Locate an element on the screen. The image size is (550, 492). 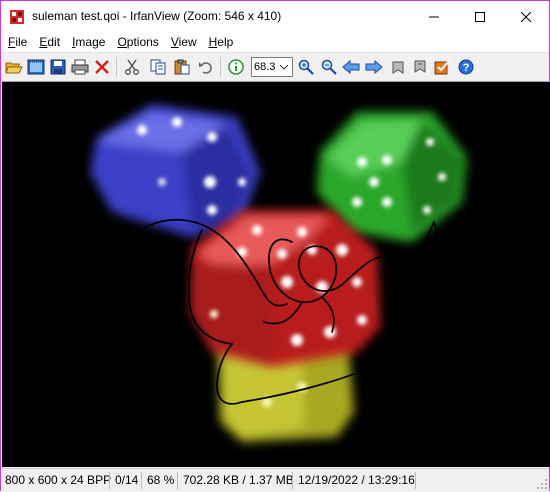
zoom-combobox: 68.3 is located at coordinates (272, 67).